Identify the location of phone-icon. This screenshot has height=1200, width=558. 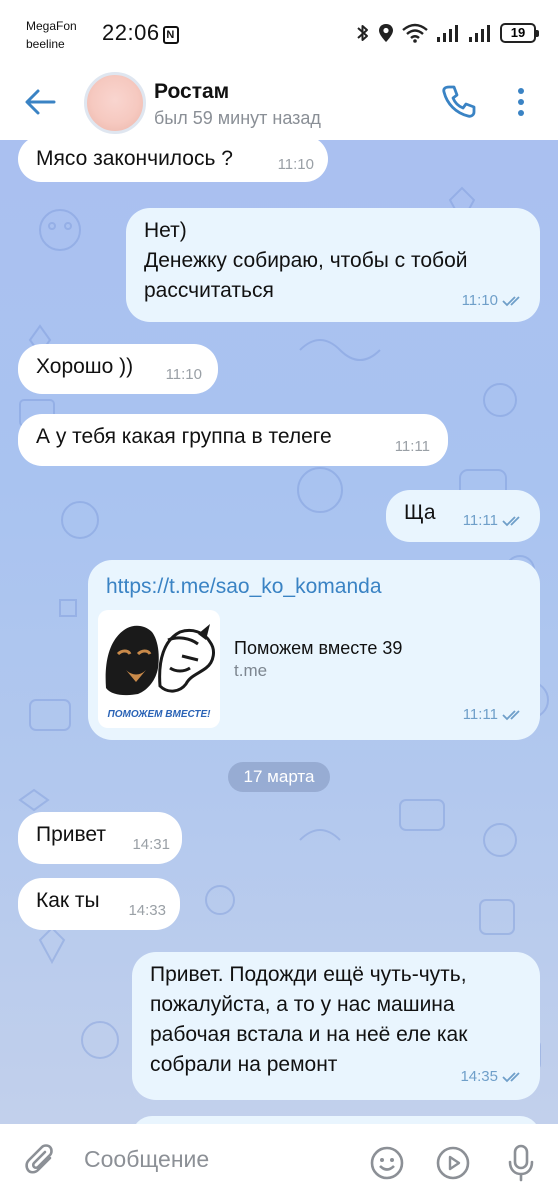
(459, 101).